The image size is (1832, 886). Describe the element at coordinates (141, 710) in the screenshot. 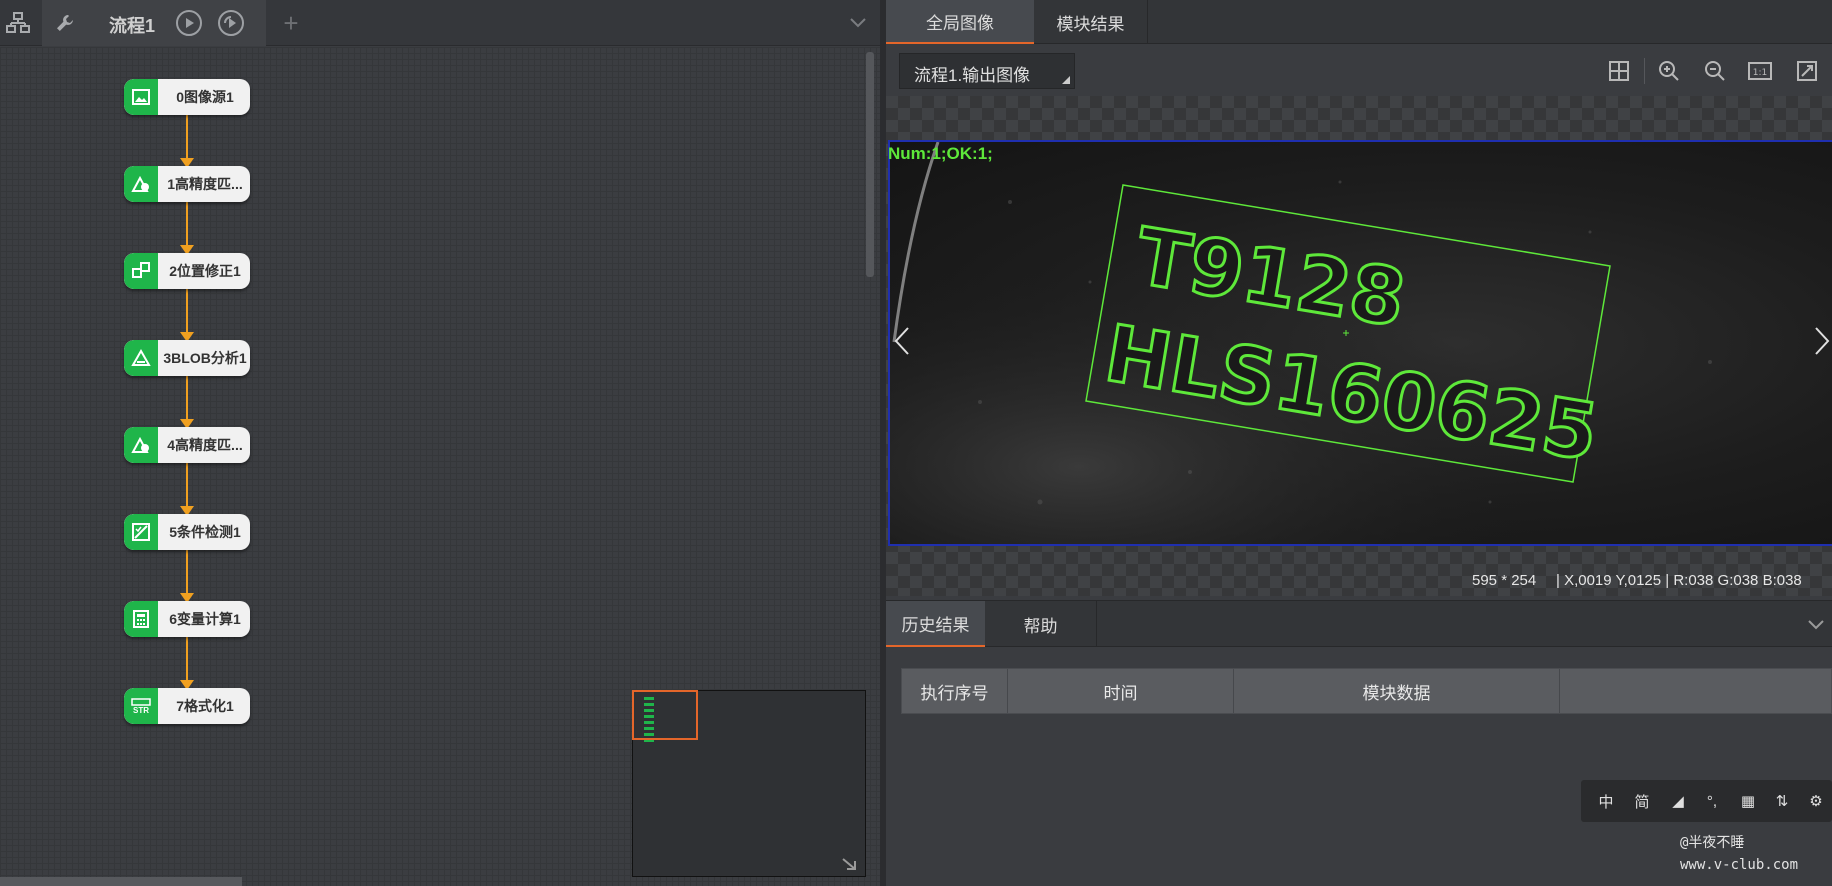

I see `str-badge: STR` at that location.